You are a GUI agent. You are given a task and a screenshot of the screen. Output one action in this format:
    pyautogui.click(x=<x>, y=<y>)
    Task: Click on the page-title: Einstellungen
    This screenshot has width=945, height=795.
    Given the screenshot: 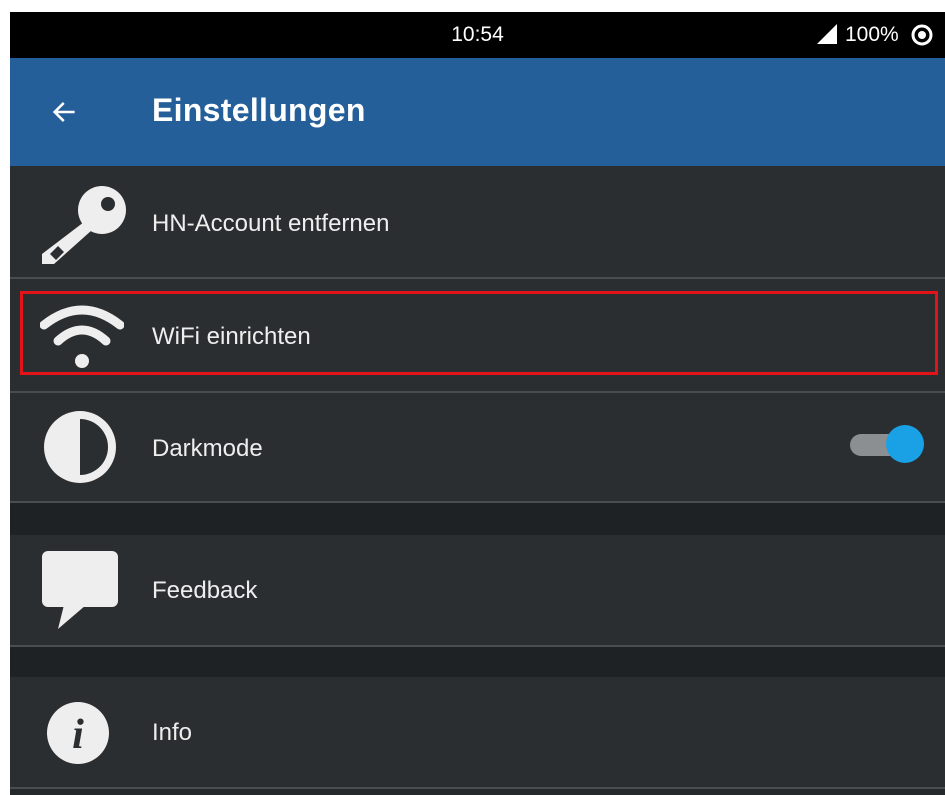 What is the action you would take?
    pyautogui.click(x=259, y=110)
    